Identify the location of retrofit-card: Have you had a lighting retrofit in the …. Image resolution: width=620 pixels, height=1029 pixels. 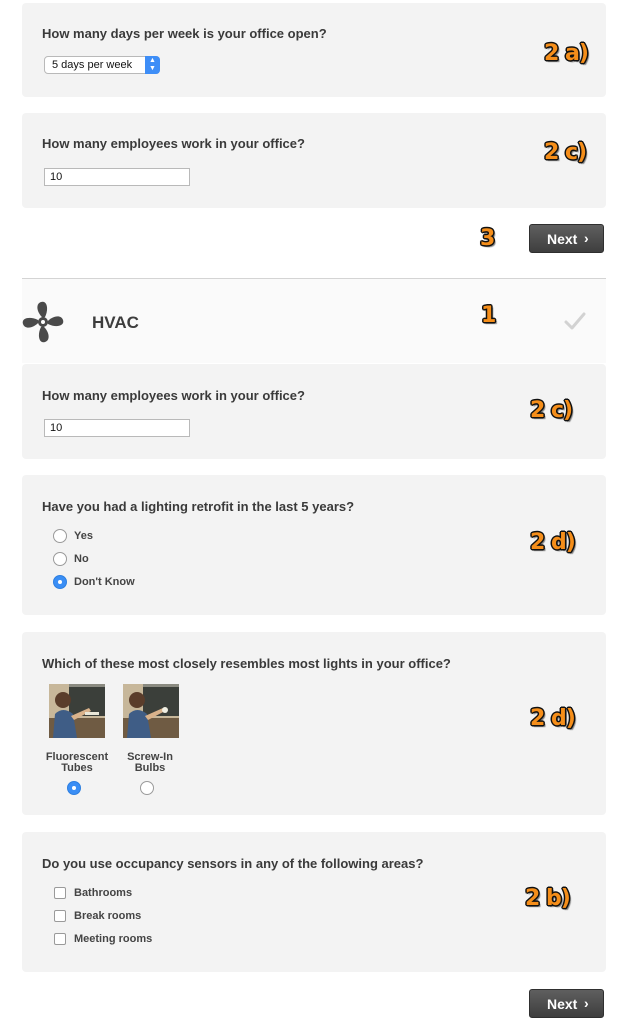
(314, 545).